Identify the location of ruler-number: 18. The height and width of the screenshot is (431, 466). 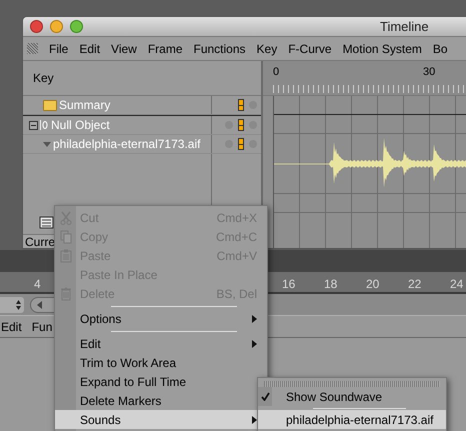
(331, 284).